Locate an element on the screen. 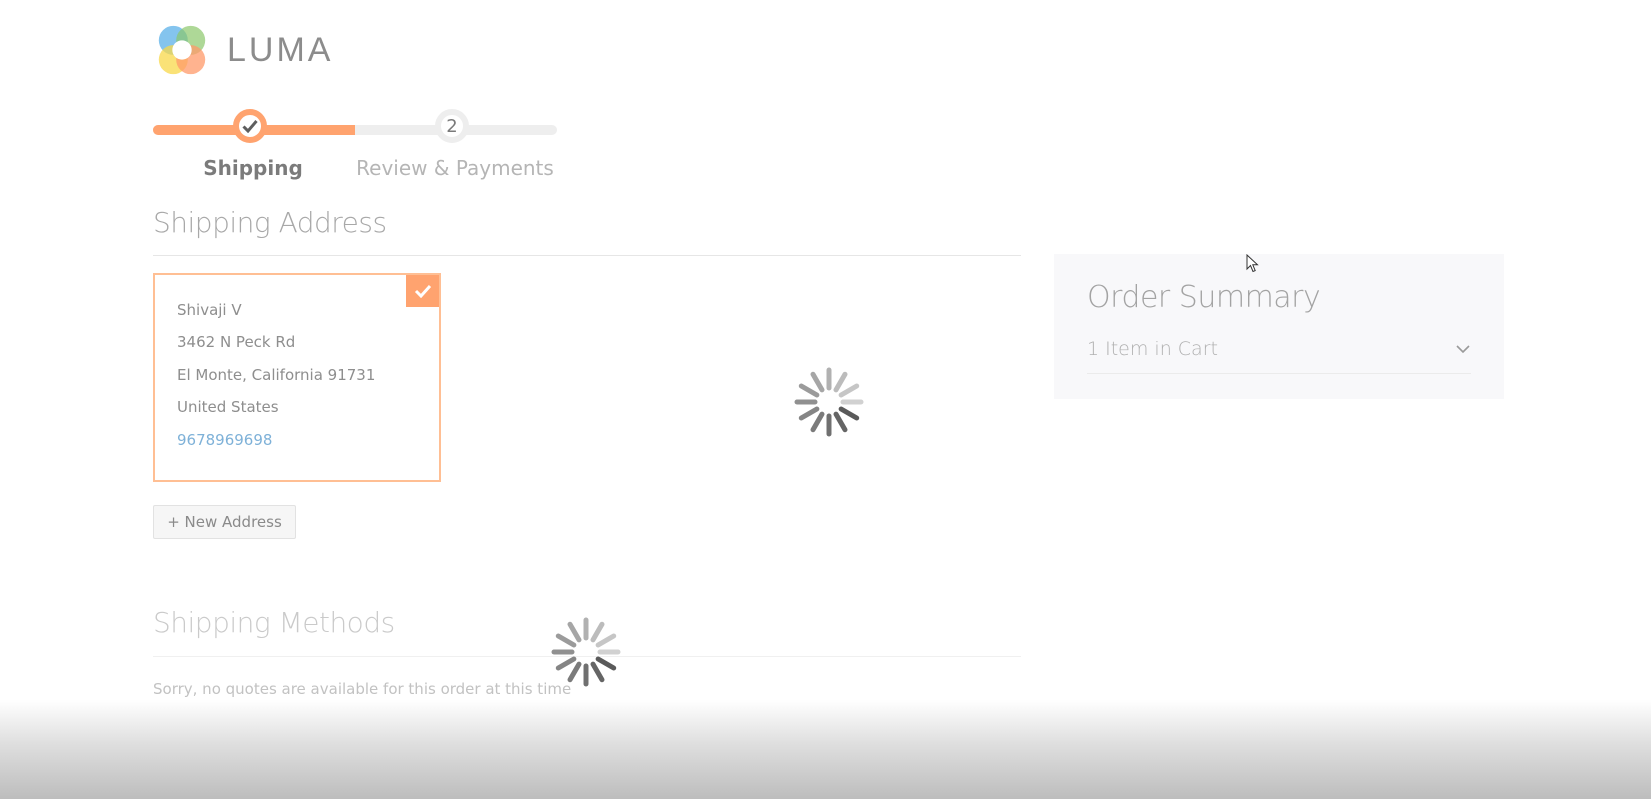 The height and width of the screenshot is (799, 1651). mouse-cursor-icon is located at coordinates (1252, 263).